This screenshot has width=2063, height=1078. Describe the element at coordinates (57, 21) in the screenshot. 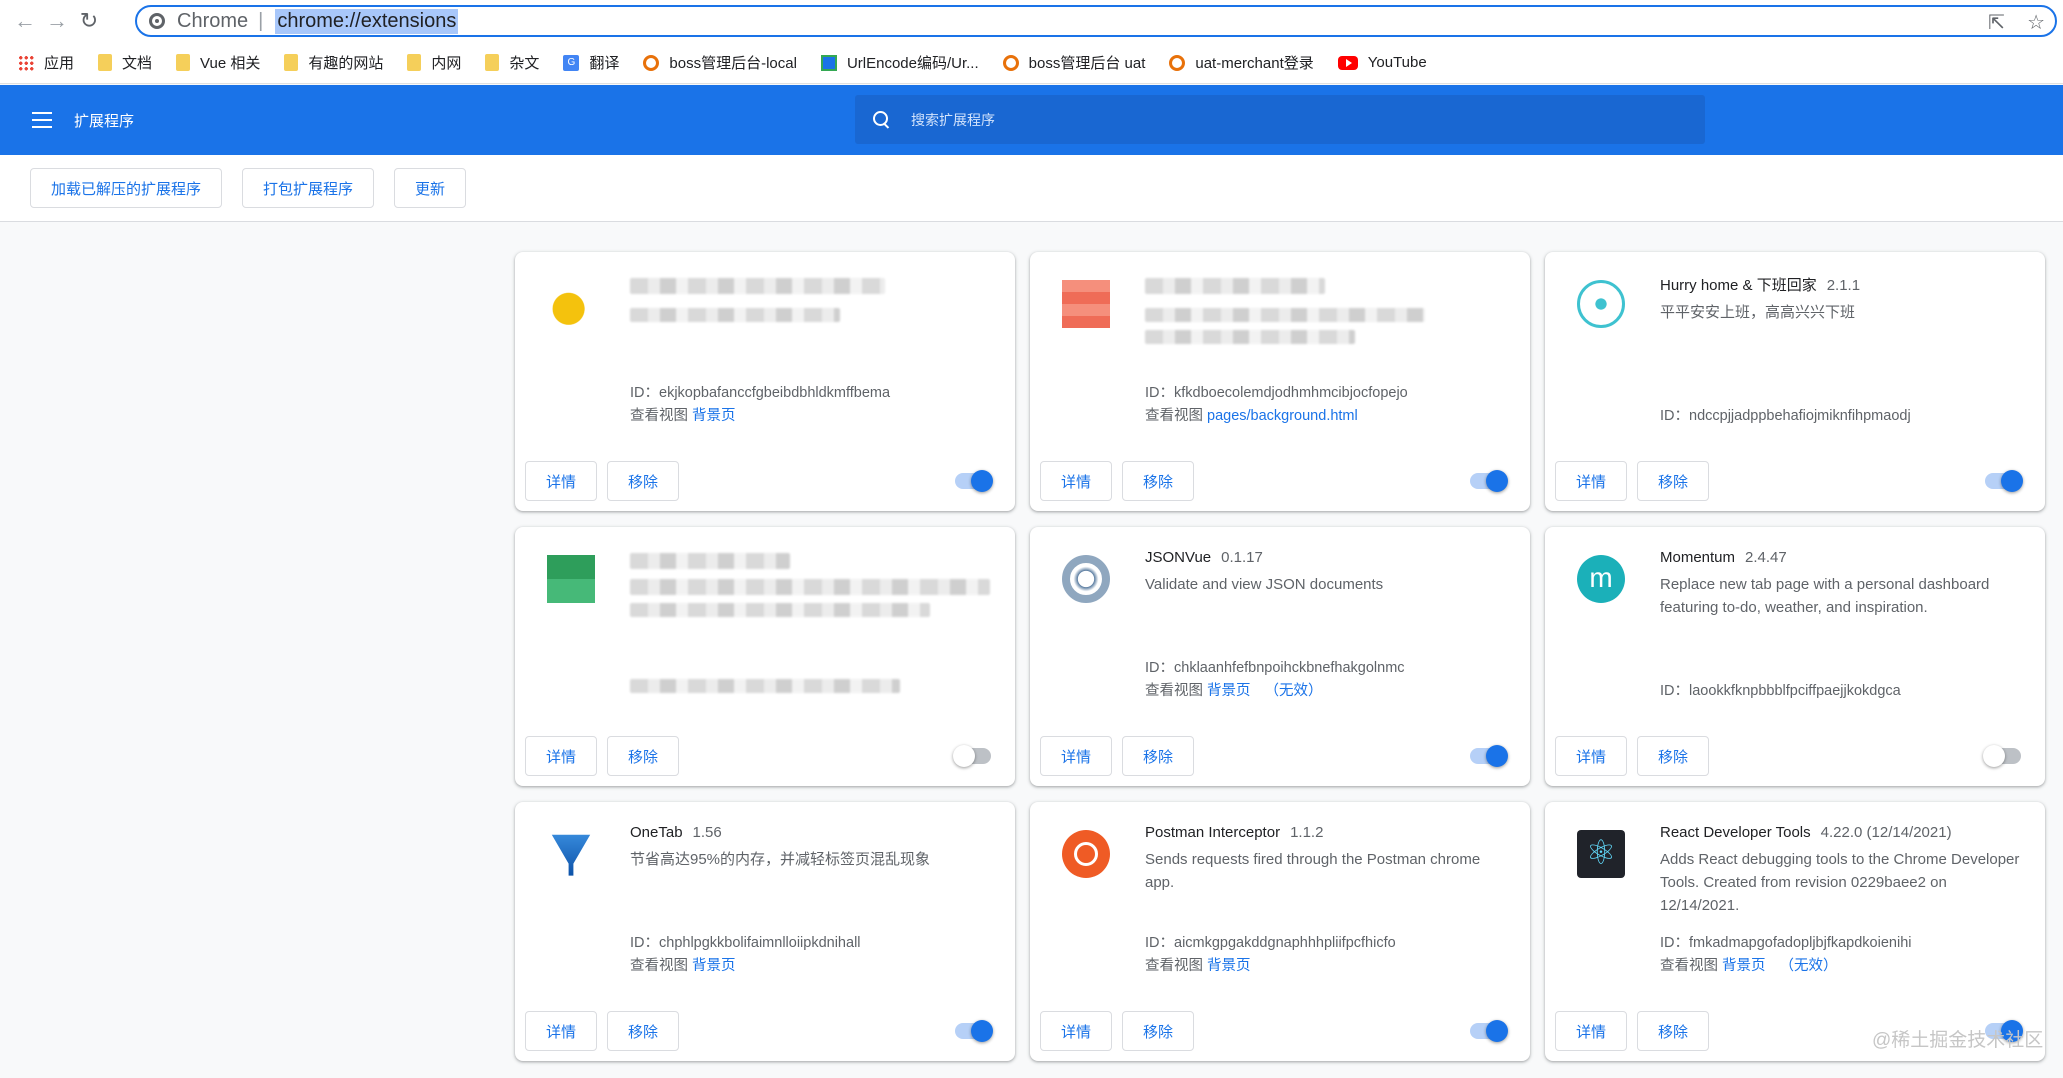

I see `forward-arrow-icon: →` at that location.